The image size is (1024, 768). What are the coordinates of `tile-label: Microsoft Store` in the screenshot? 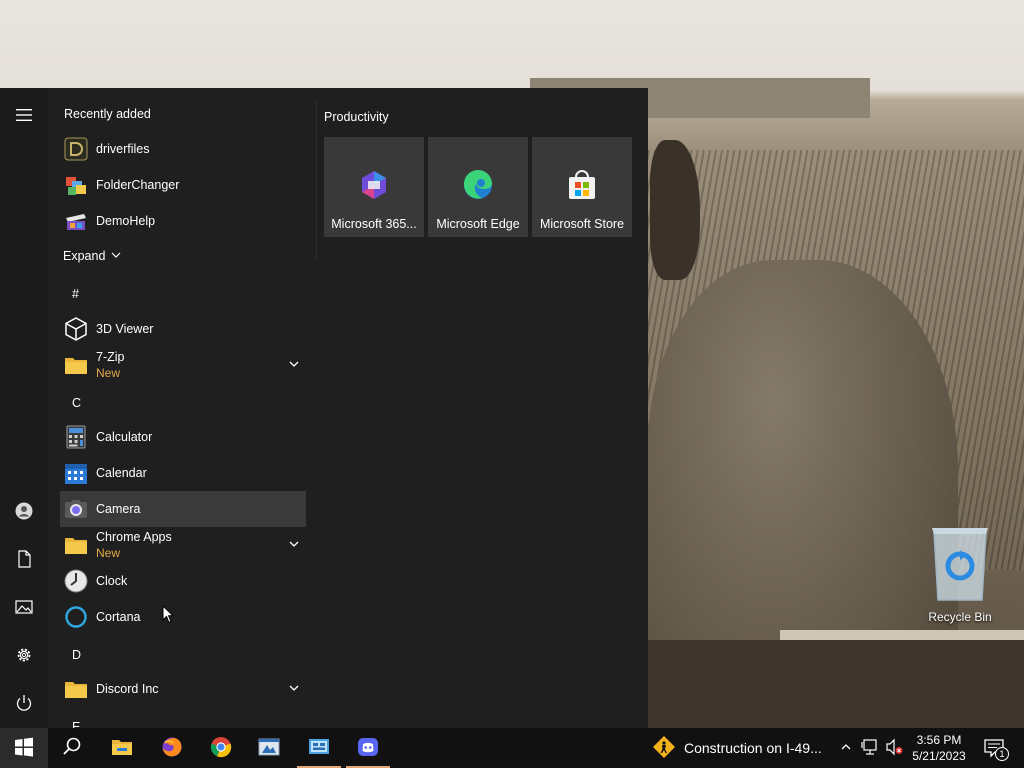 It's located at (582, 224).